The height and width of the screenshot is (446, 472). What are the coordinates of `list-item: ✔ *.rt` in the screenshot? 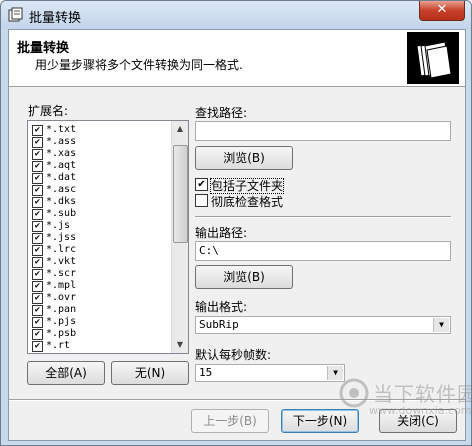 It's located at (51, 346).